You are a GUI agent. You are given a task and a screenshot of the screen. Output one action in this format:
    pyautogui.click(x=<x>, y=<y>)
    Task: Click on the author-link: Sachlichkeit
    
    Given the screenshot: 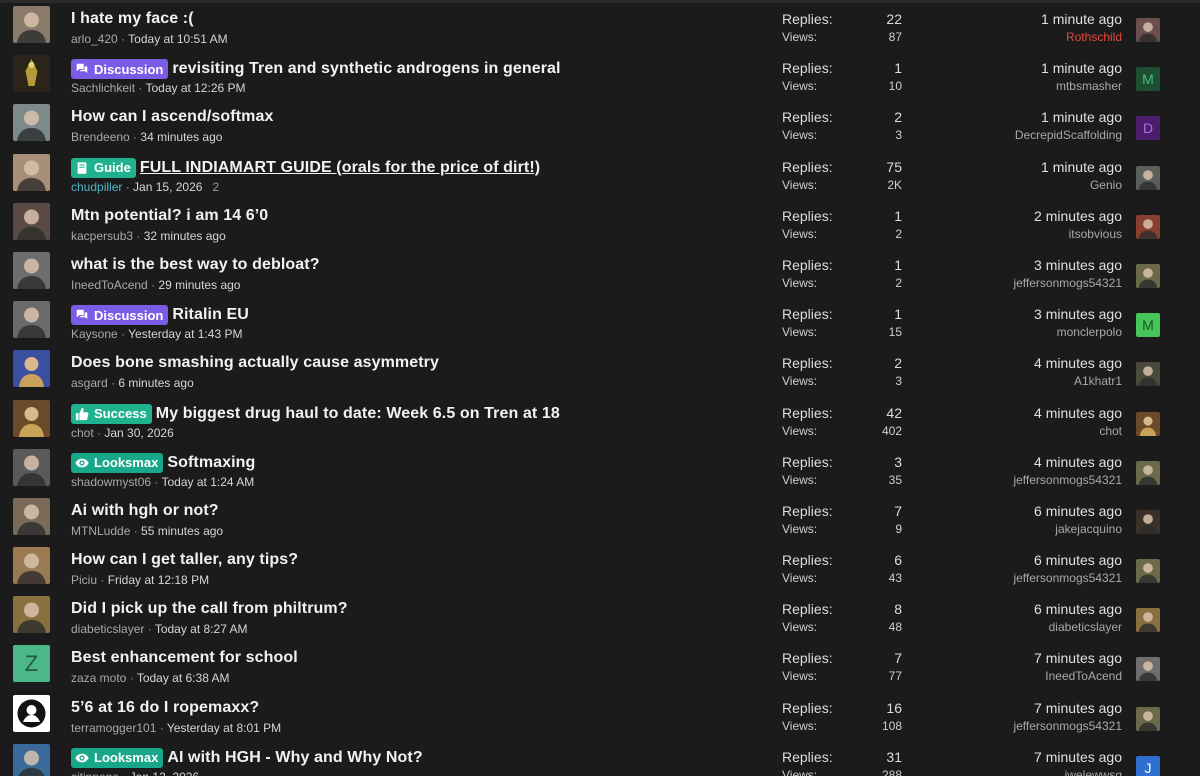 What is the action you would take?
    pyautogui.click(x=103, y=88)
    